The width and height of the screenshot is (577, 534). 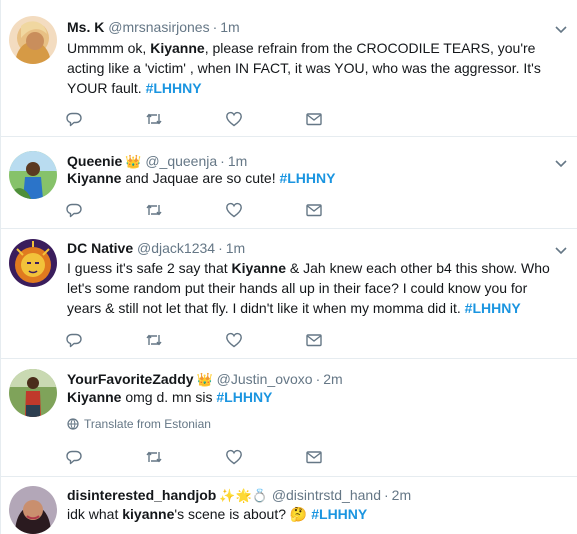 What do you see at coordinates (141, 495) in the screenshot?
I see `display-name: disinterested_handjob` at bounding box center [141, 495].